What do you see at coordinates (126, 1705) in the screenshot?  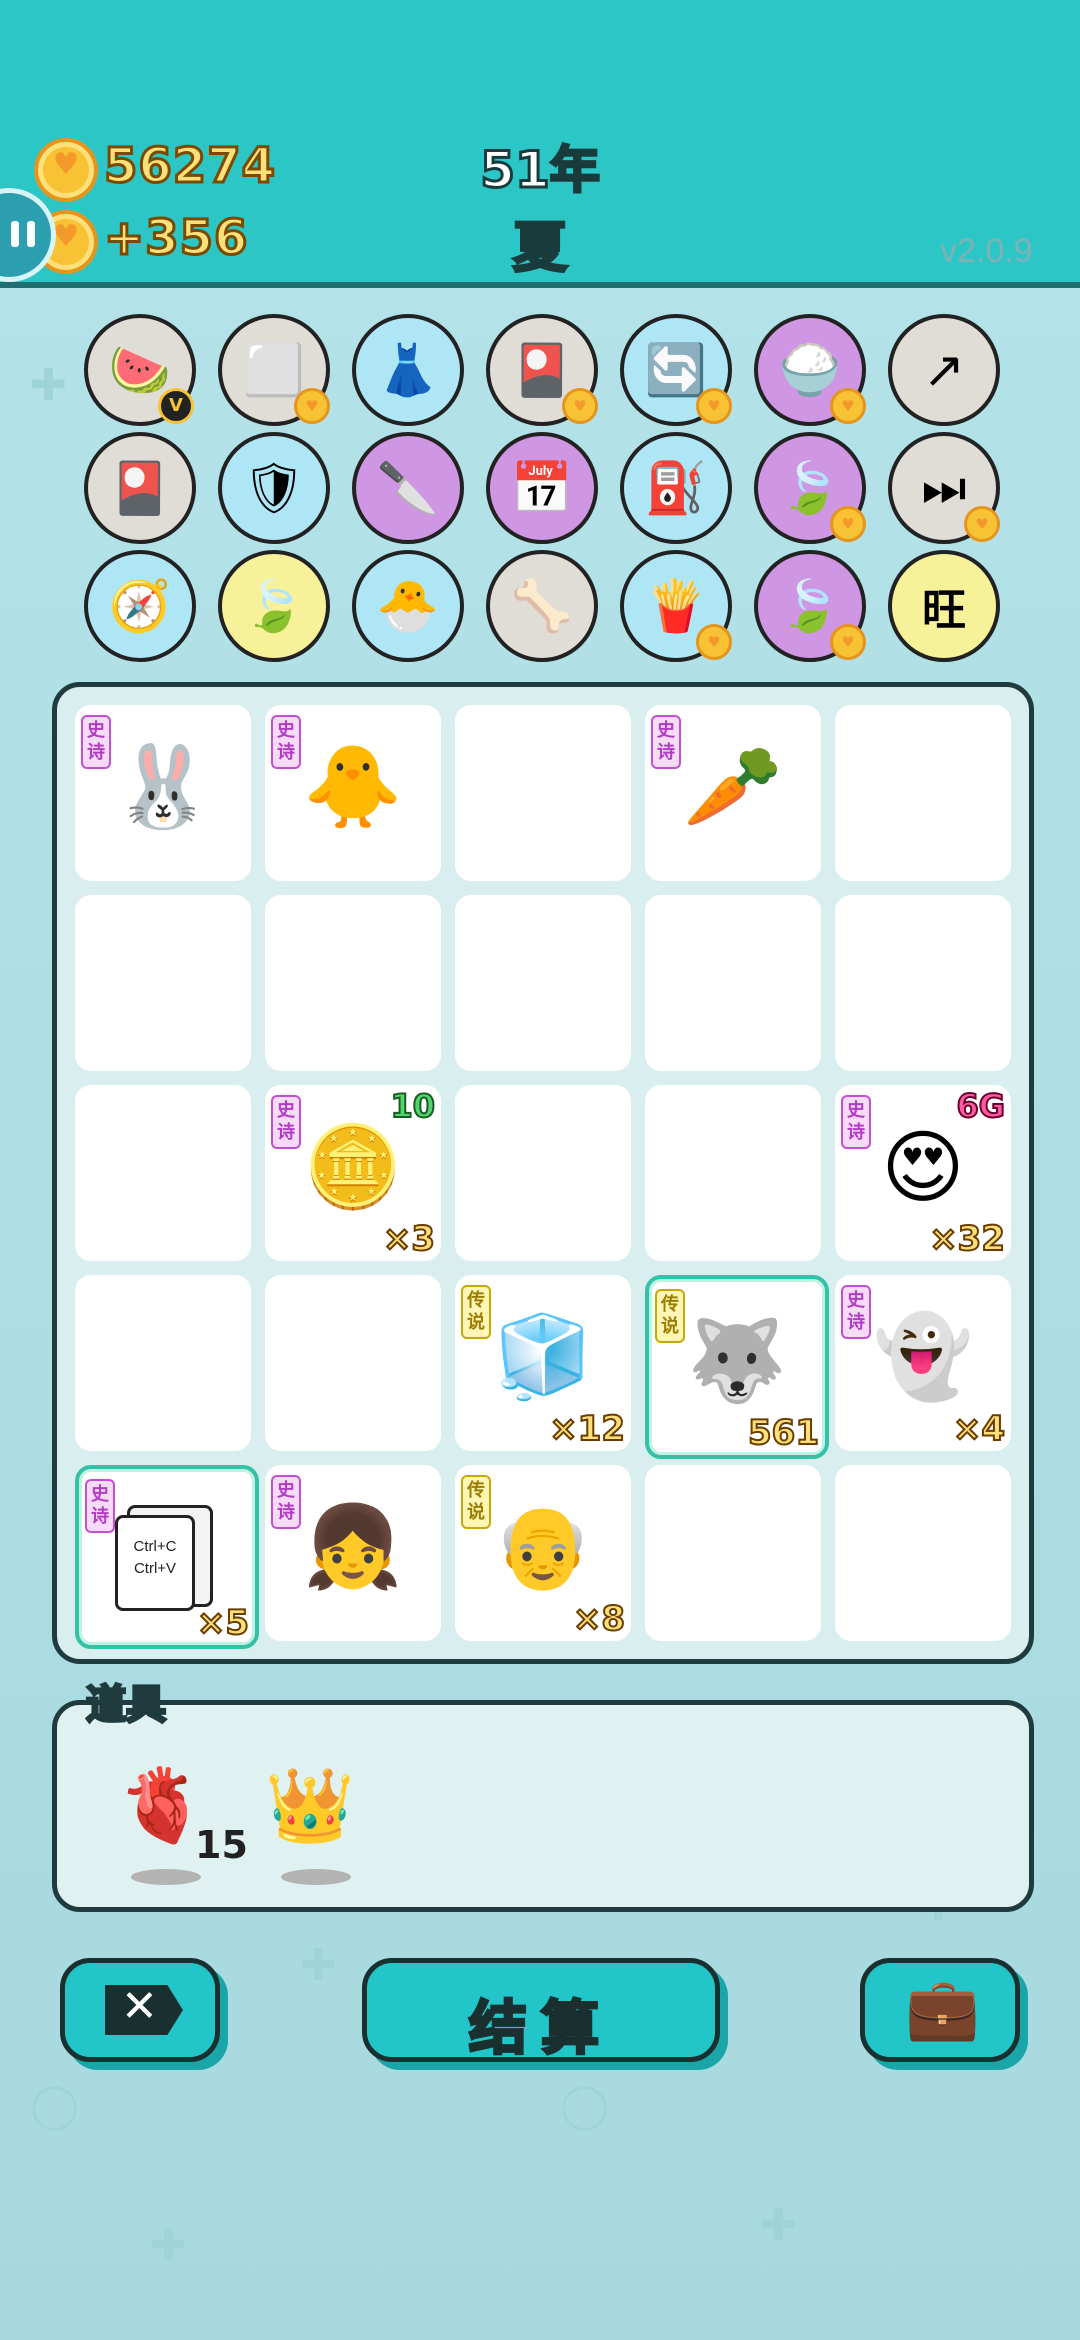 I see `items-title: 道具` at bounding box center [126, 1705].